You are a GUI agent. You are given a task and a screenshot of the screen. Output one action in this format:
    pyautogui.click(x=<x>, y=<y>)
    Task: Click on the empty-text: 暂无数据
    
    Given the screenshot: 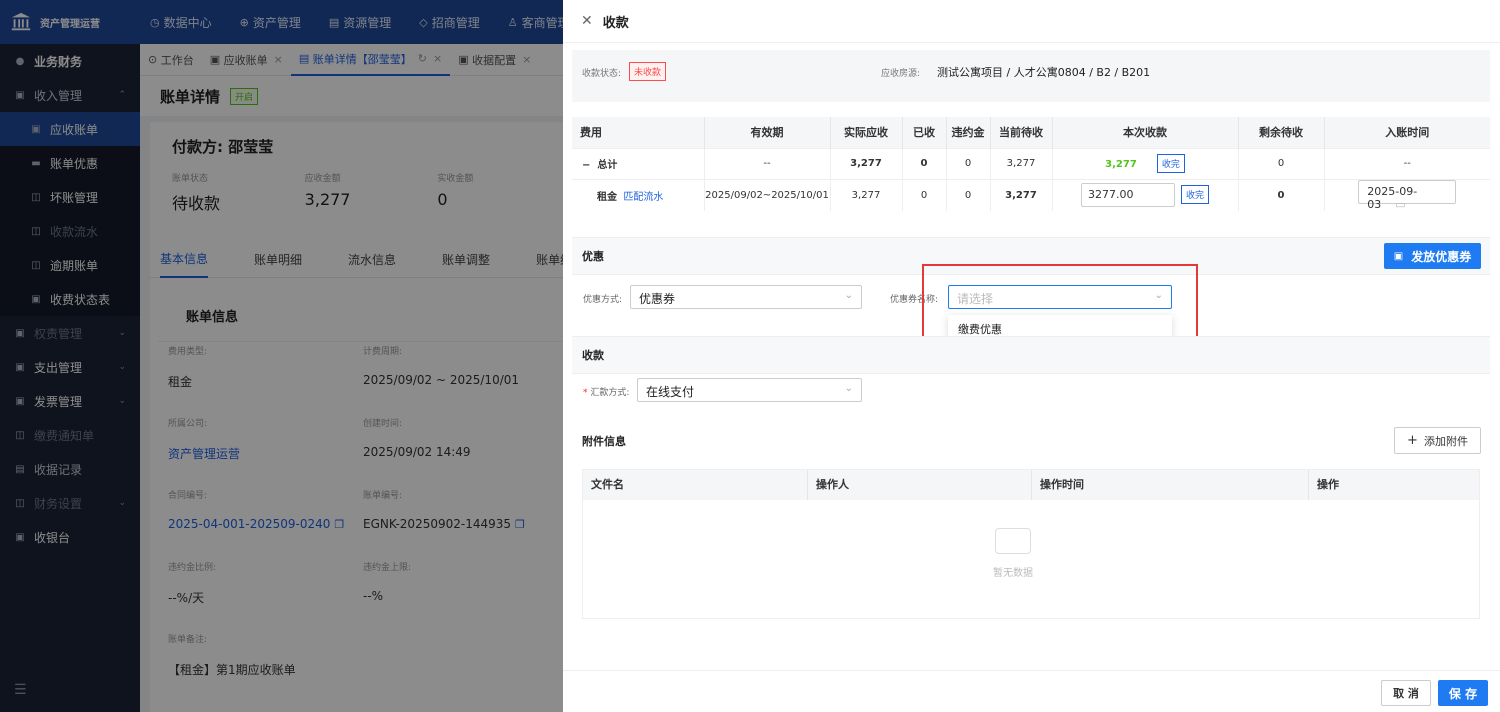 What is the action you would take?
    pyautogui.click(x=1013, y=573)
    